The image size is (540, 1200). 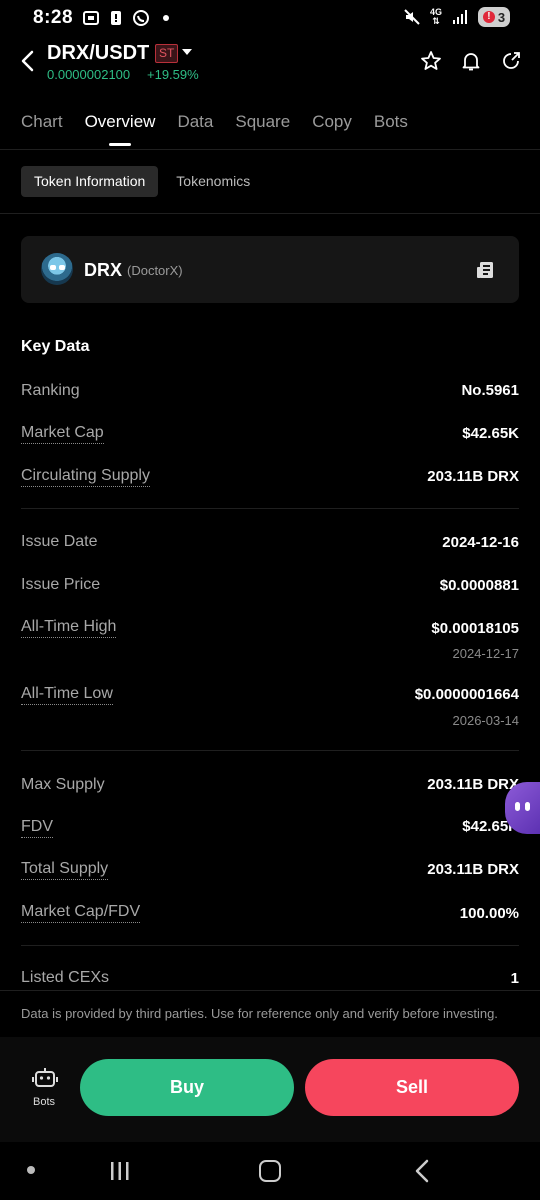 I want to click on home-icon, so click(x=270, y=1171).